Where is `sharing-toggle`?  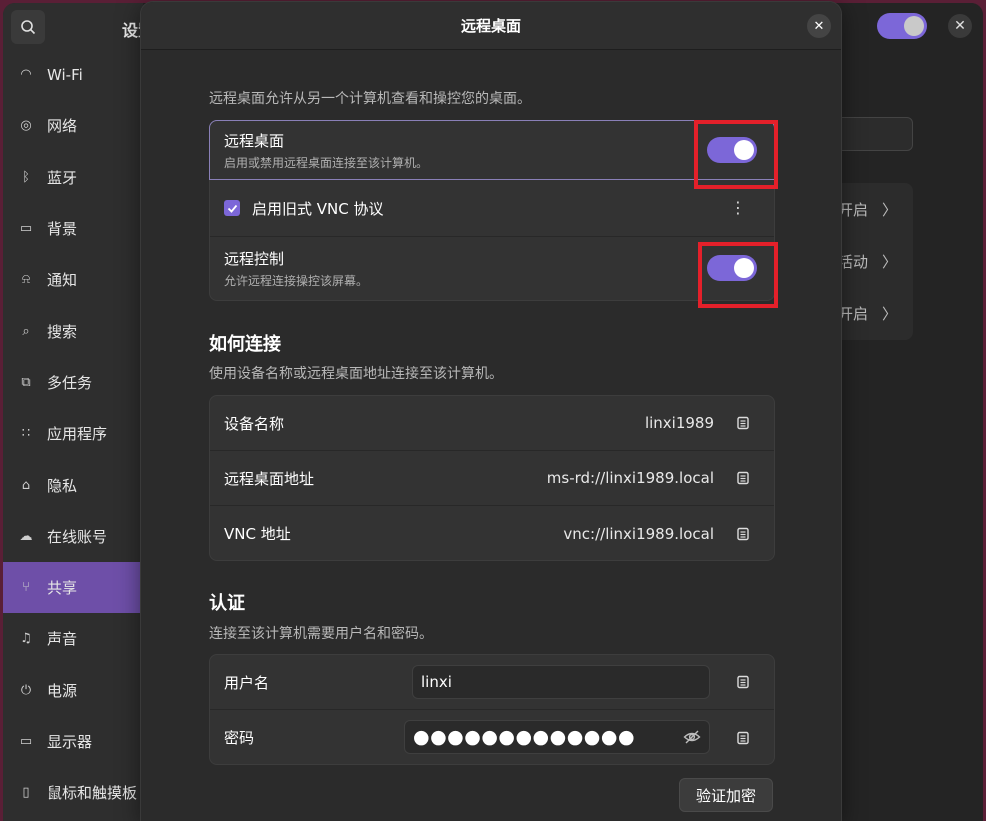 sharing-toggle is located at coordinates (902, 26).